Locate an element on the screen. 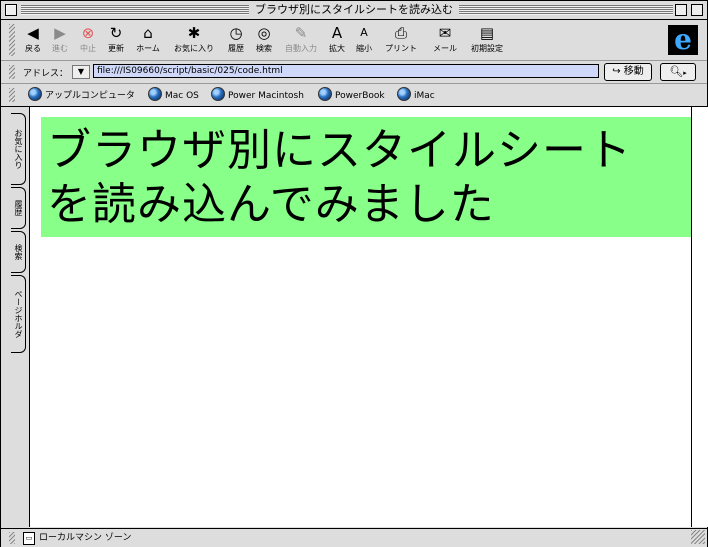 This screenshot has height=547, width=708. favorite-powerbook: PowerBook is located at coordinates (351, 95).